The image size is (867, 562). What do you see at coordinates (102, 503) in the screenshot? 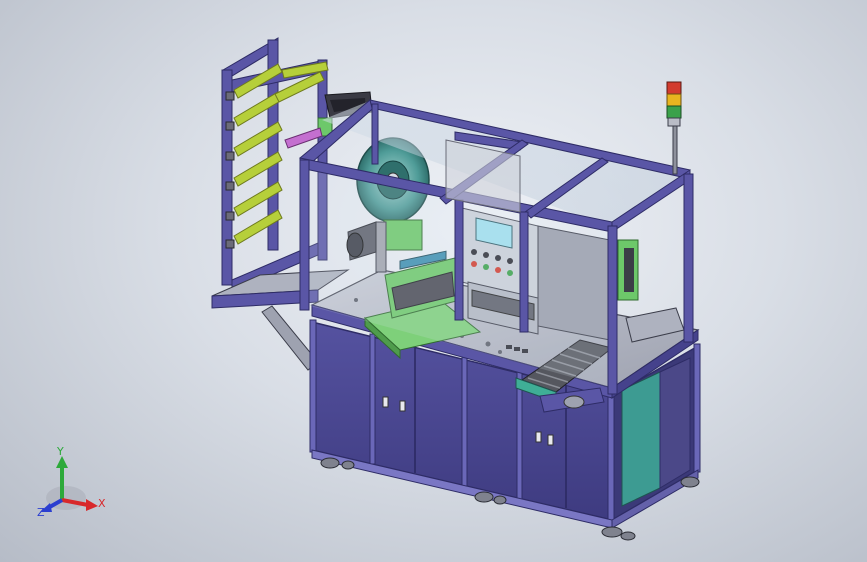
I see `x-axis-label: X` at bounding box center [102, 503].